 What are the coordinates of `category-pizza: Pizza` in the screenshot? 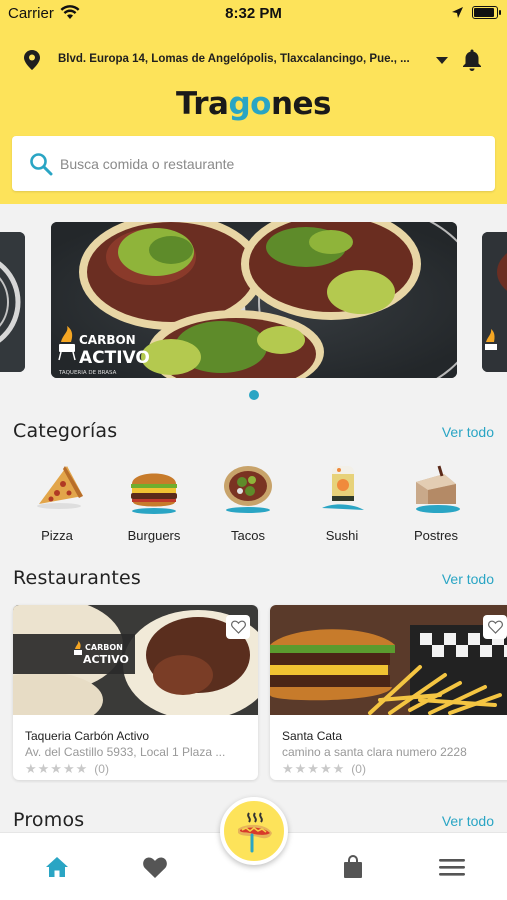 It's located at (57, 503).